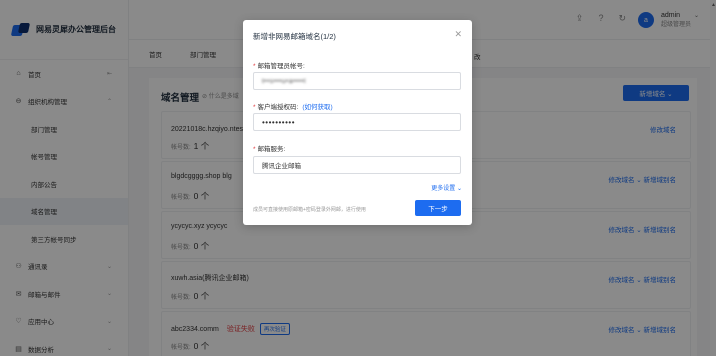  What do you see at coordinates (294, 36) in the screenshot?
I see `dialog-title: 新增非网易邮箱域名(1/2)` at bounding box center [294, 36].